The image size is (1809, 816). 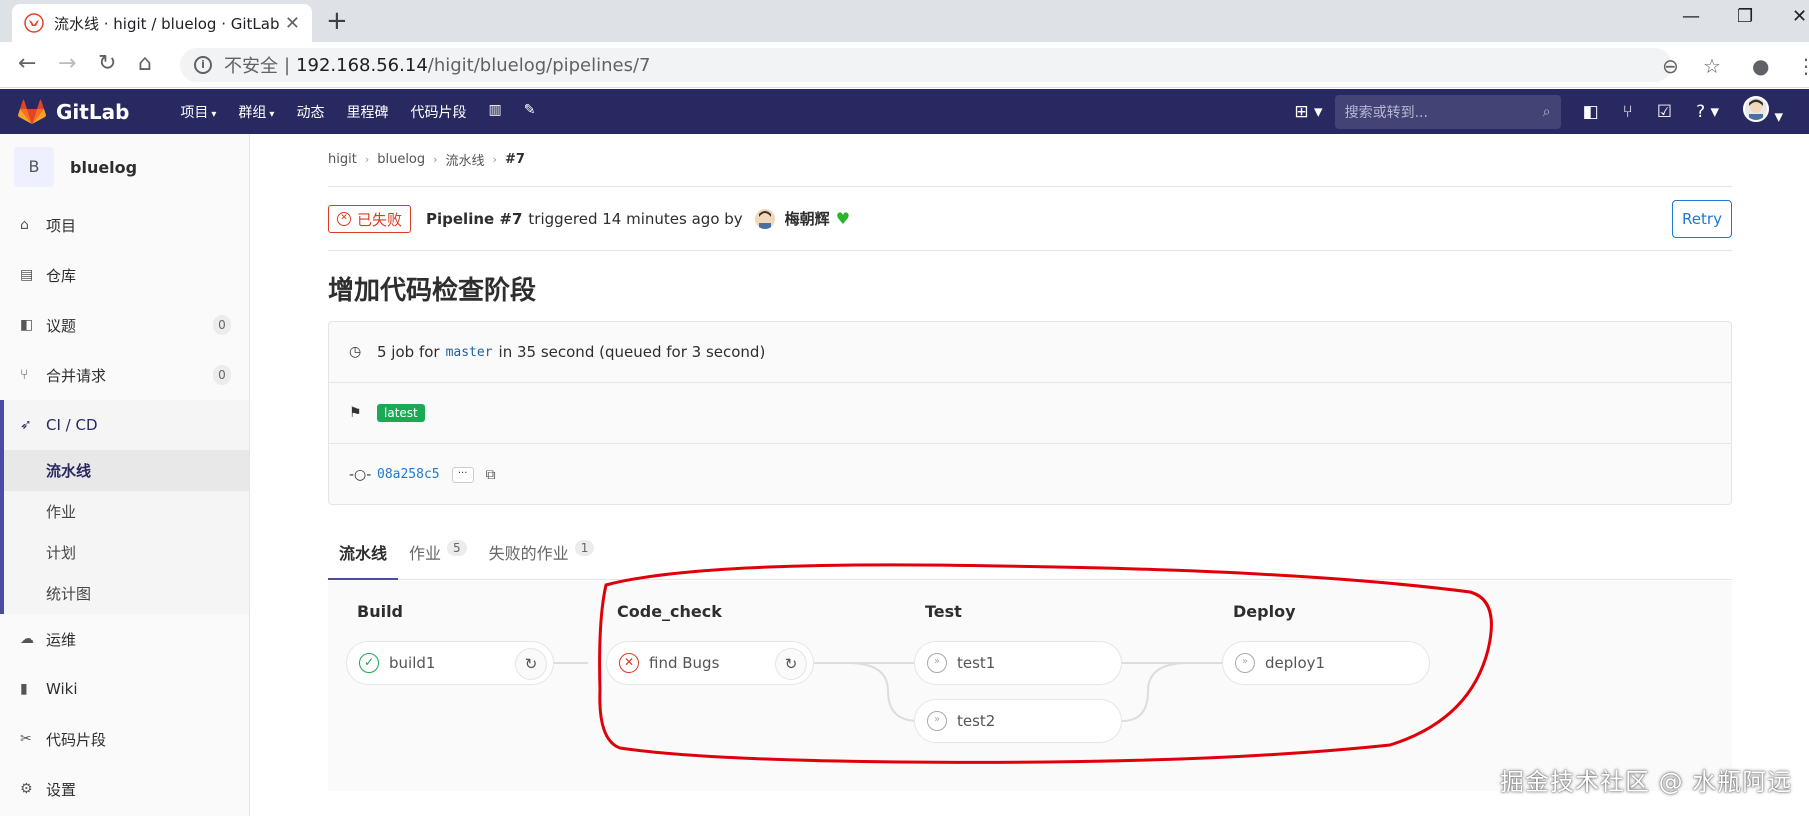 What do you see at coordinates (539, 65) in the screenshot?
I see `url-path: /higit/bluelog/pipelines/7` at bounding box center [539, 65].